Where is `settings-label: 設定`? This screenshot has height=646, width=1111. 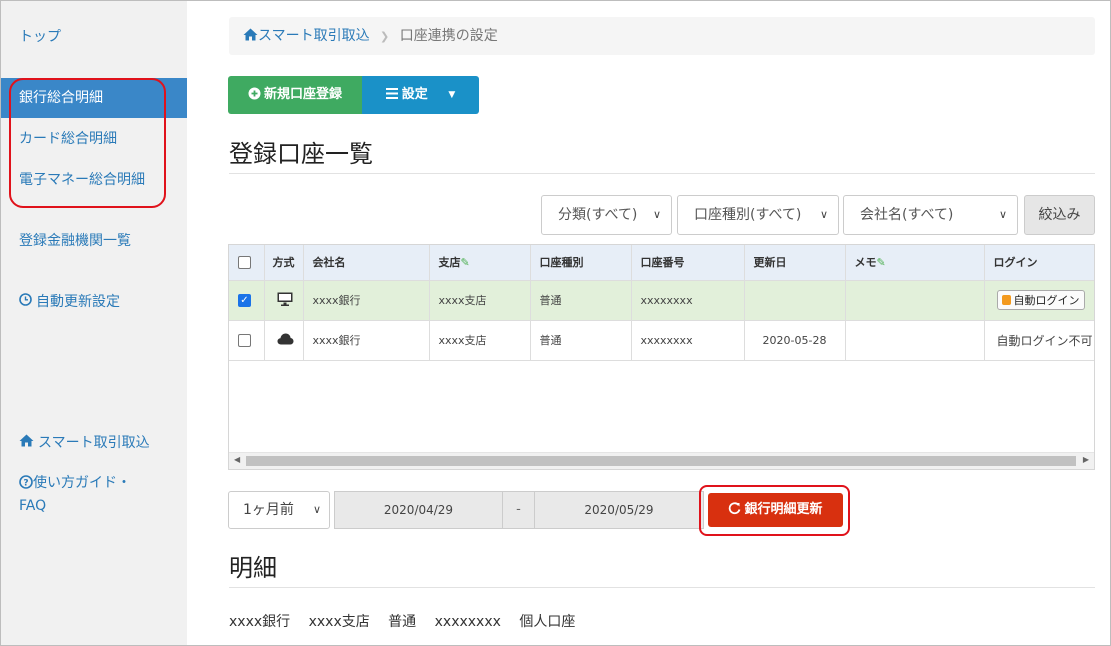 settings-label: 設定 is located at coordinates (414, 94).